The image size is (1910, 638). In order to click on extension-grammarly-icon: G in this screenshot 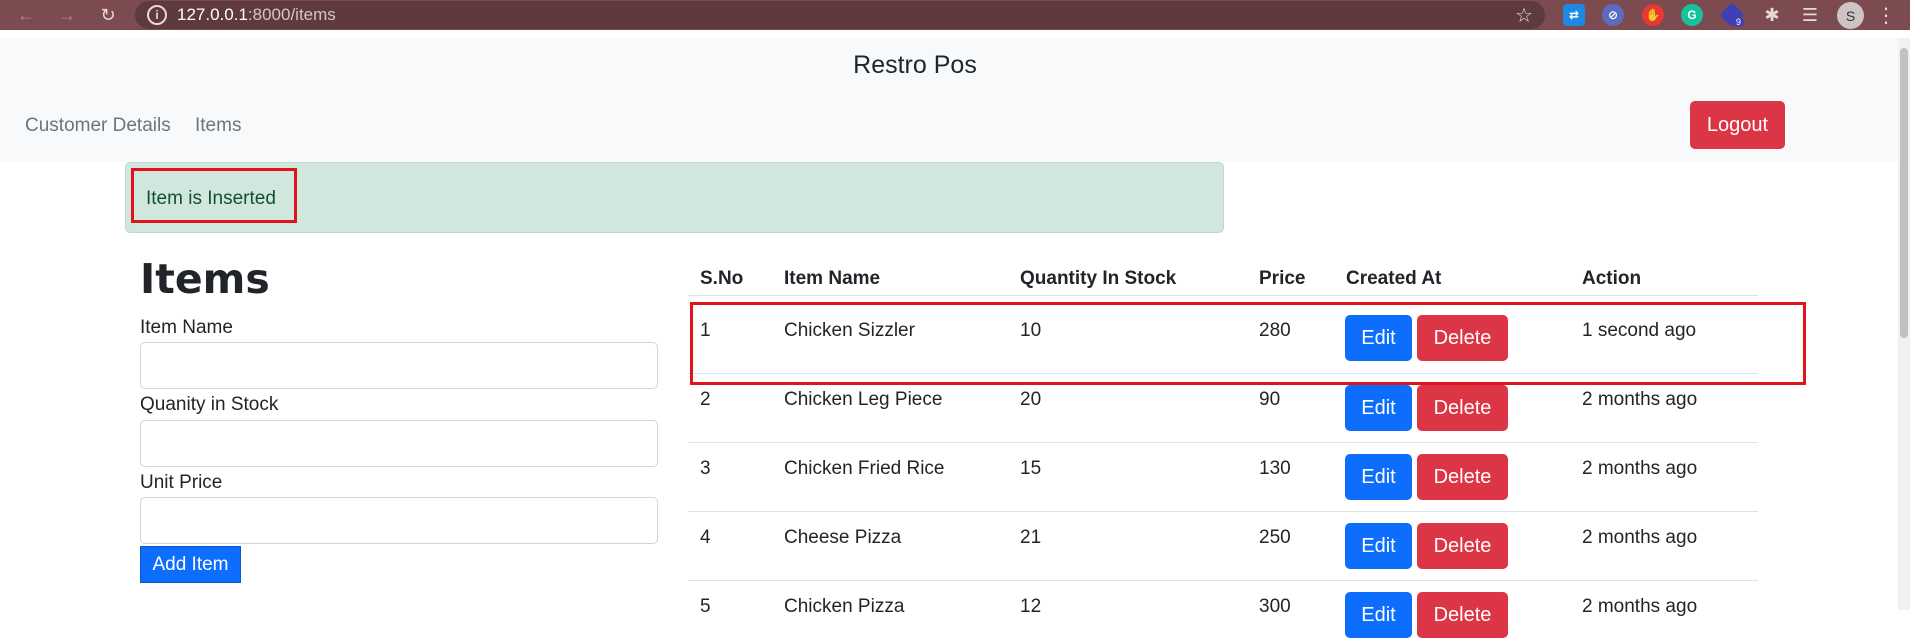, I will do `click(1692, 15)`.